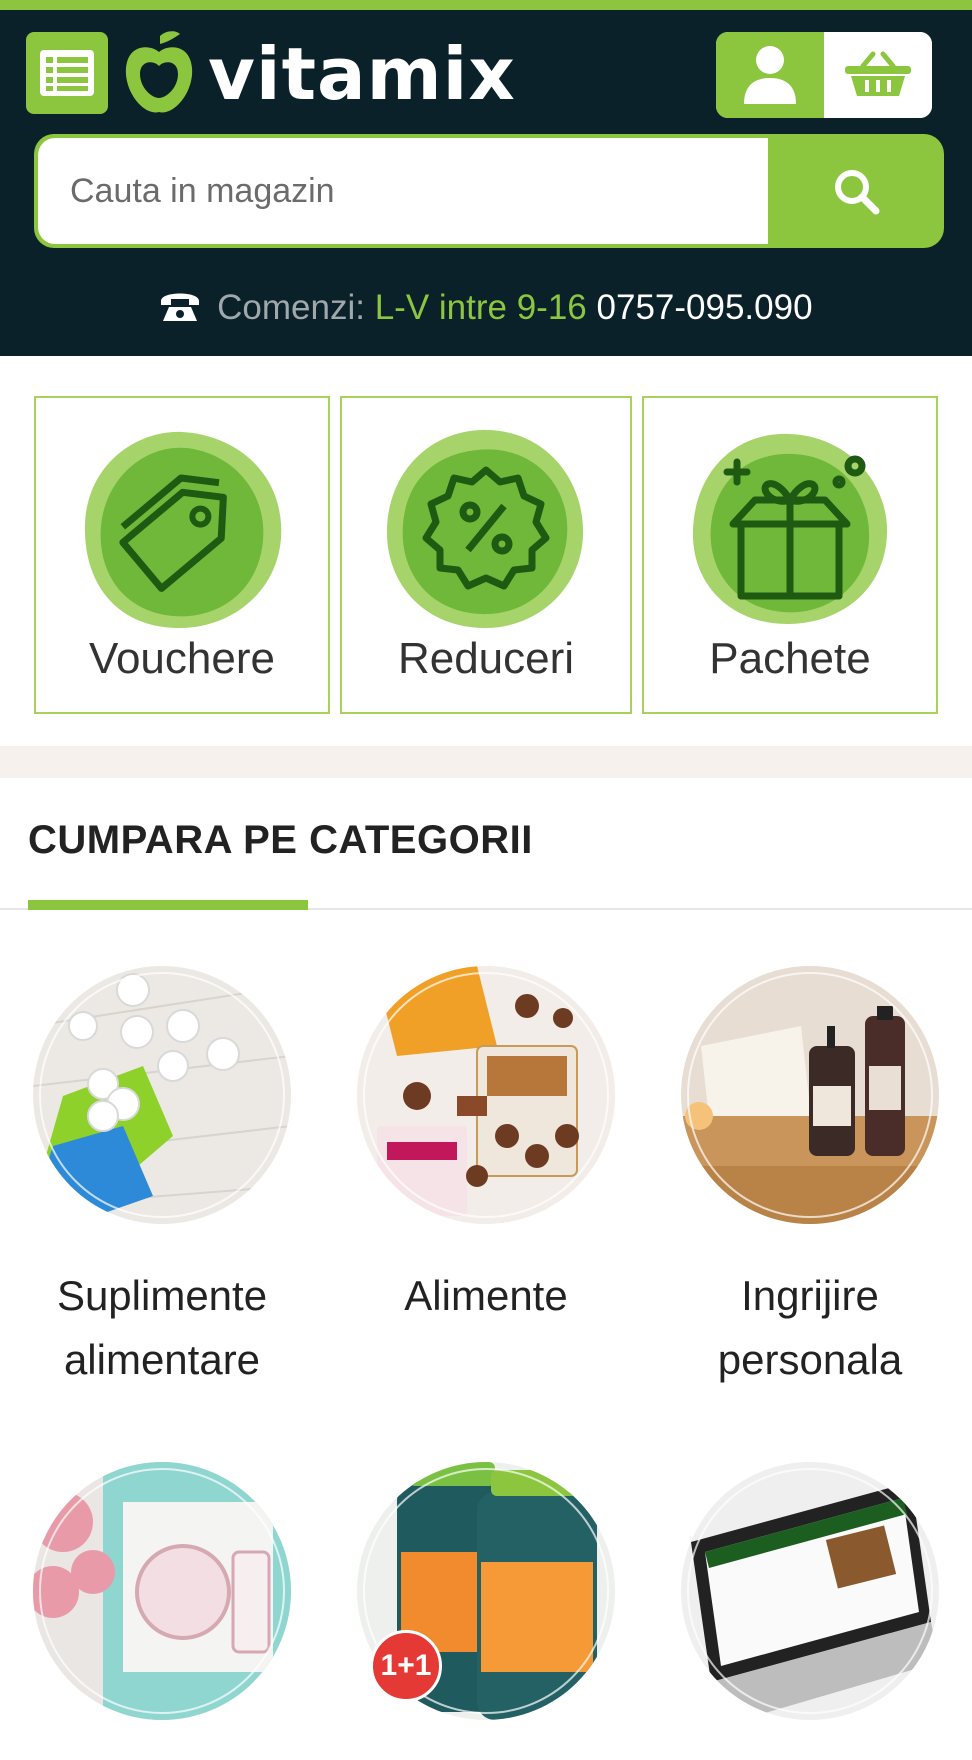 This screenshot has width=972, height=1760. I want to click on percent-badge-icon, so click(485, 528).